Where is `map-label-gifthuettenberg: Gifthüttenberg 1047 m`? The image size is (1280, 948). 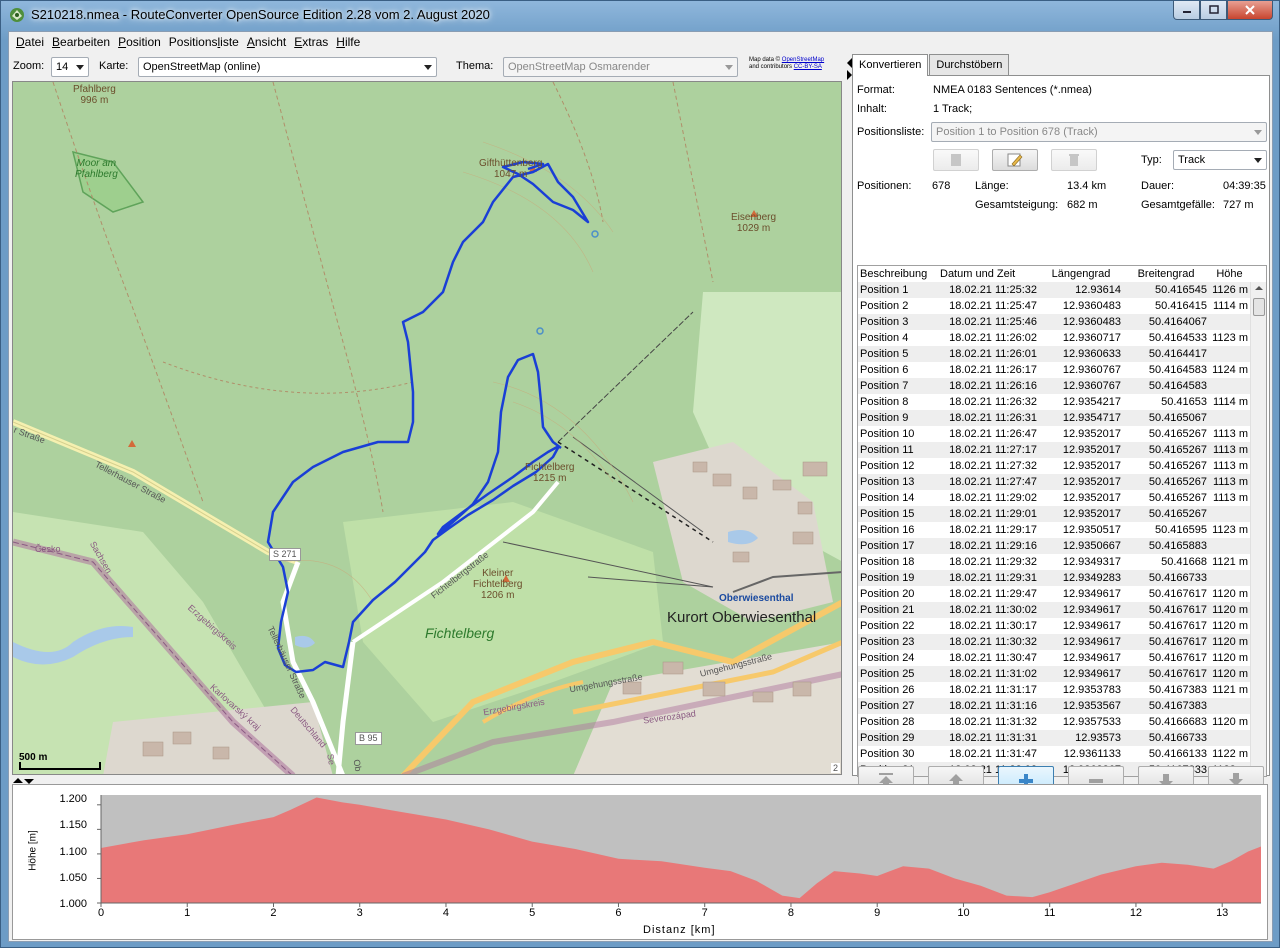
map-label-gifthuettenberg: Gifthüttenberg 1047 m is located at coordinates (511, 169).